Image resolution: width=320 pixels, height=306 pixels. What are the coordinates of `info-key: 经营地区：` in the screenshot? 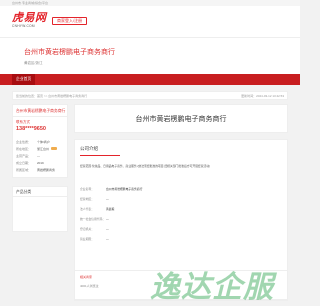 It's located at (87, 199).